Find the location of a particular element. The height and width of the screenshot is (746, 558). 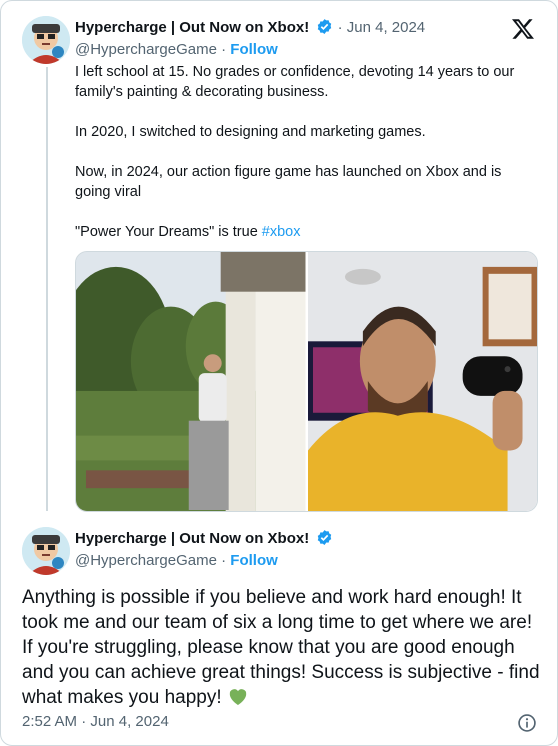

thread-connector-line is located at coordinates (47, 289).